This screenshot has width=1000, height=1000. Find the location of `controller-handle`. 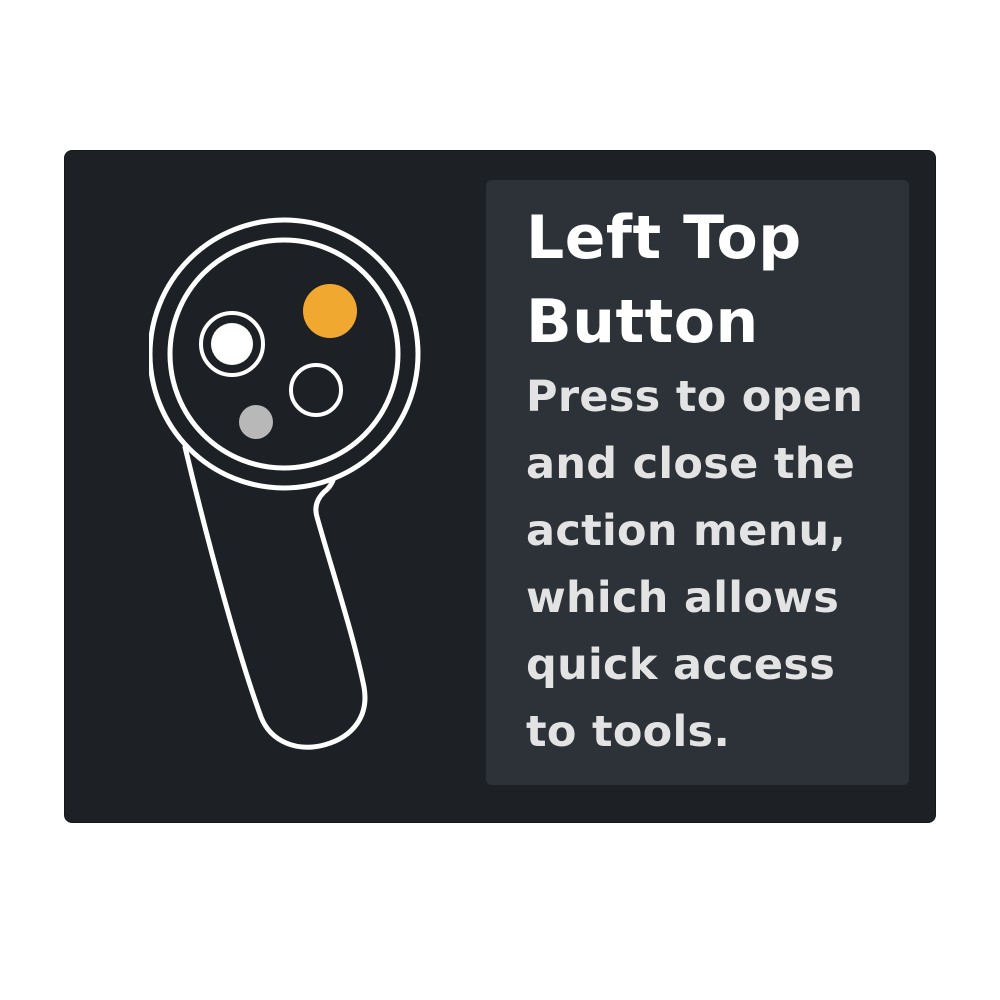

controller-handle is located at coordinates (275, 597).